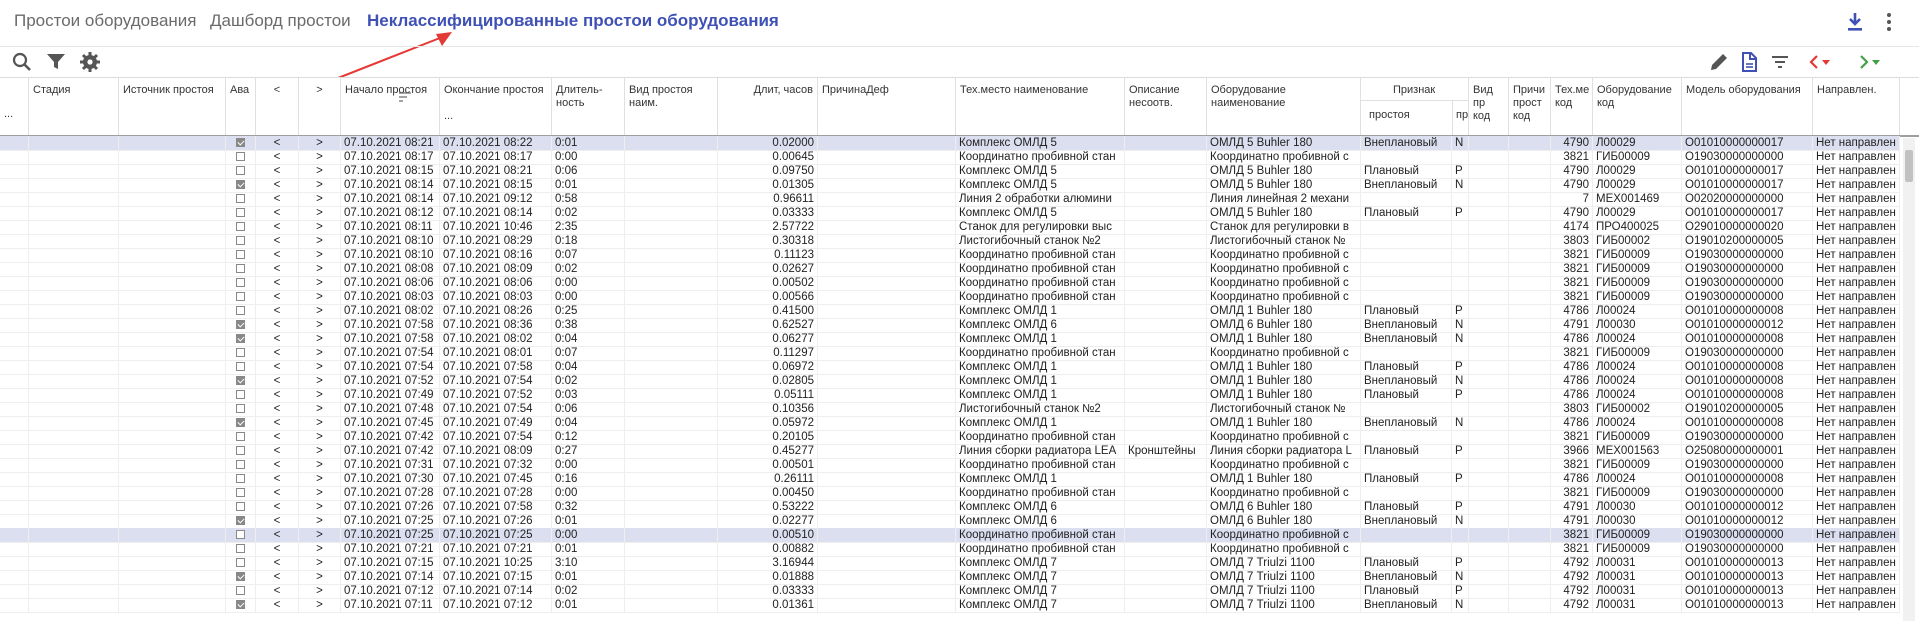  What do you see at coordinates (588, 106) in the screenshot?
I see `col-header-duration: Длитель-ность` at bounding box center [588, 106].